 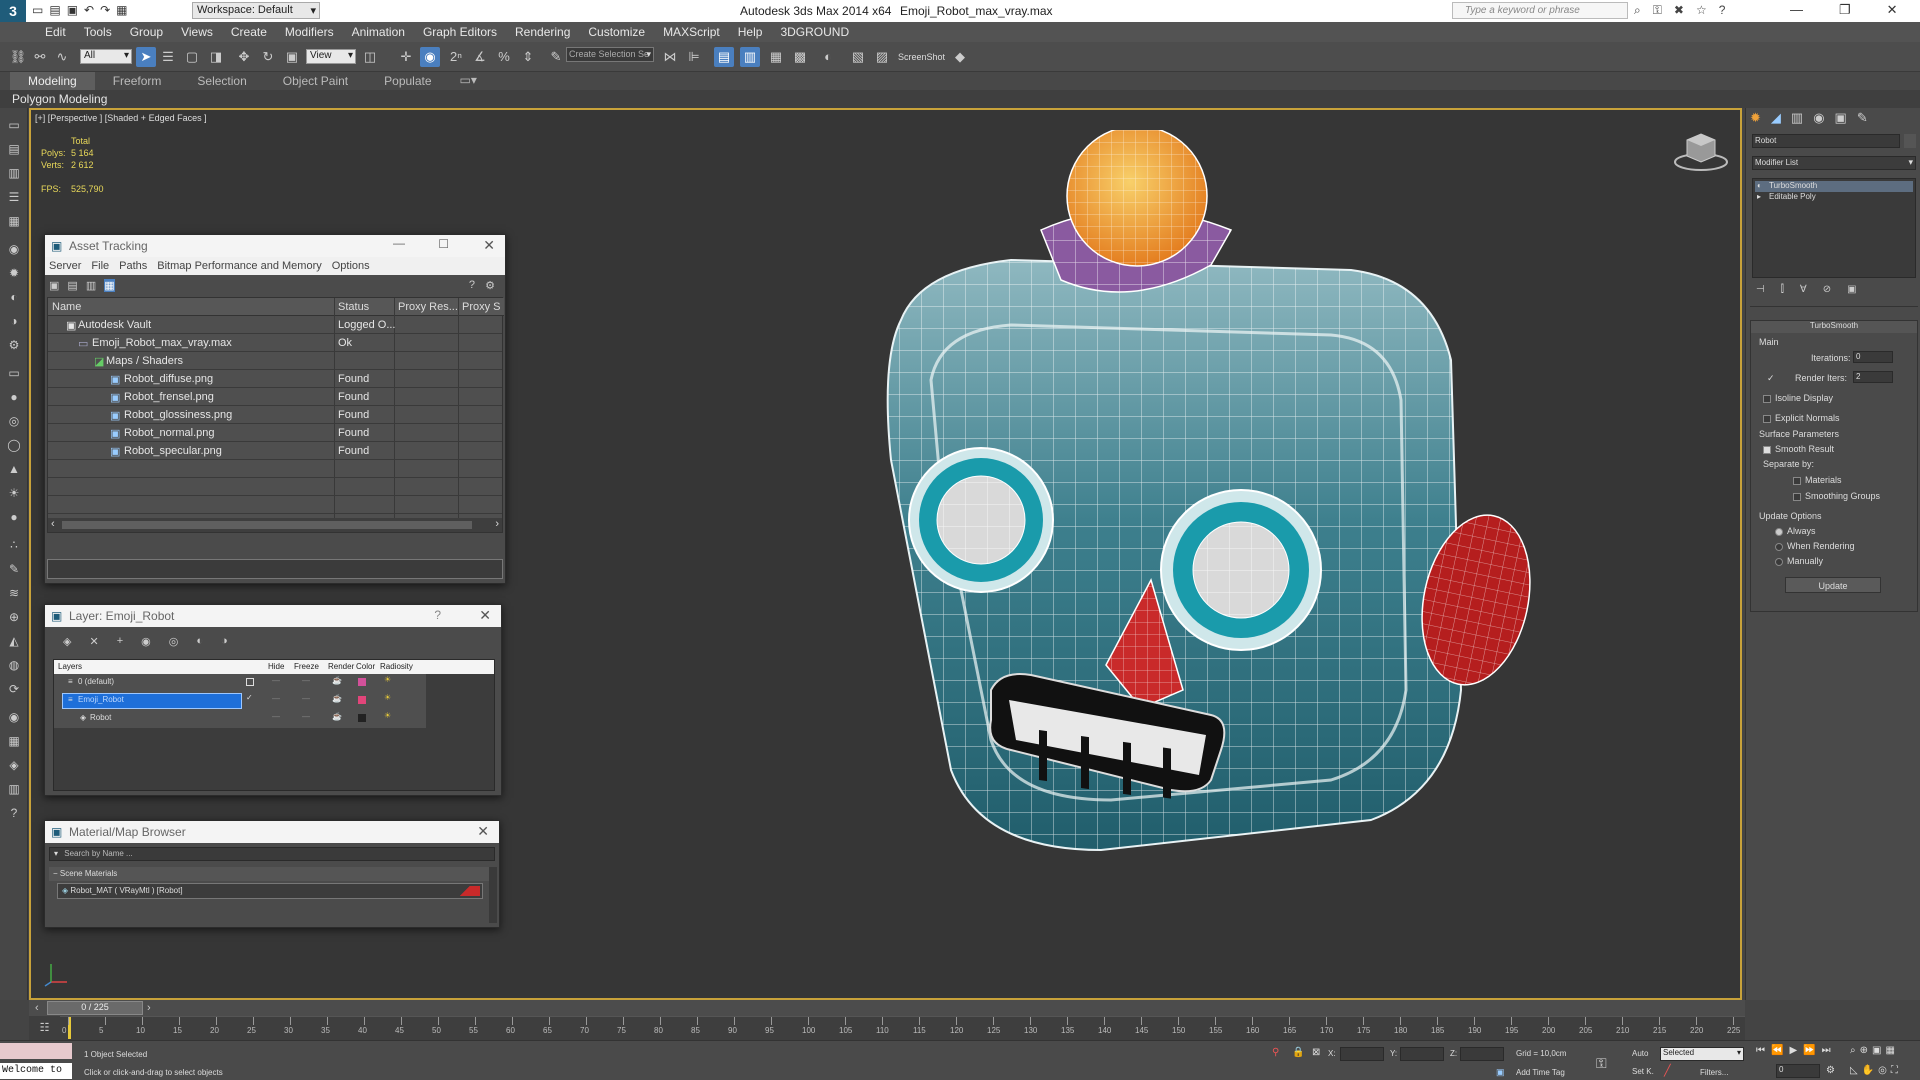 I want to click on update-button: Update, so click(x=1833, y=585).